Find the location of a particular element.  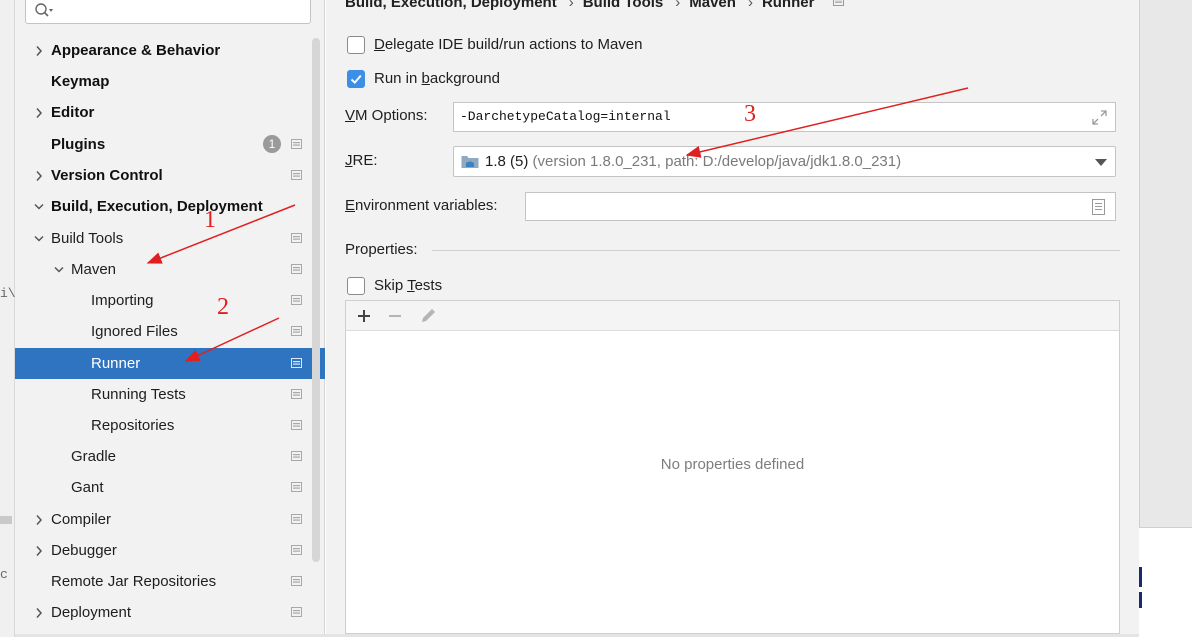

tree-item-remote-jar-repositories: Remote Jar Repositories is located at coordinates (170, 581).